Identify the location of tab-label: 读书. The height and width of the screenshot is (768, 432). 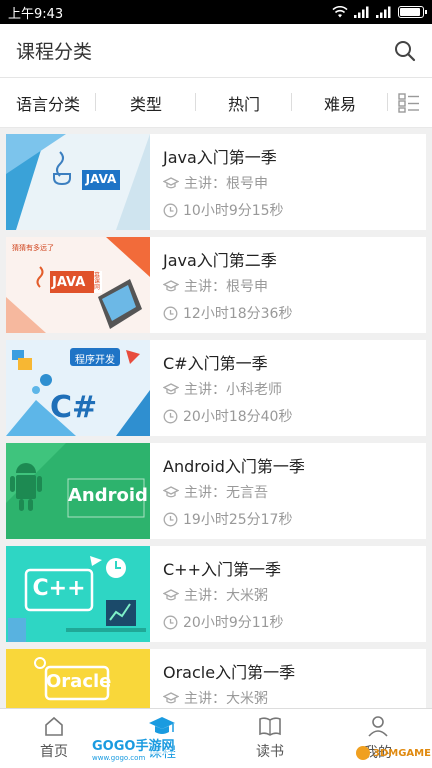
(270, 752).